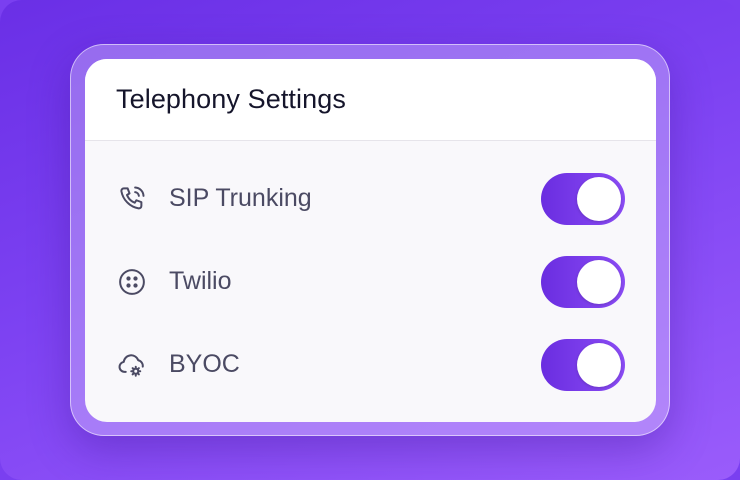 This screenshot has width=740, height=480. What do you see at coordinates (231, 99) in the screenshot?
I see `card-title: Telephony Settings` at bounding box center [231, 99].